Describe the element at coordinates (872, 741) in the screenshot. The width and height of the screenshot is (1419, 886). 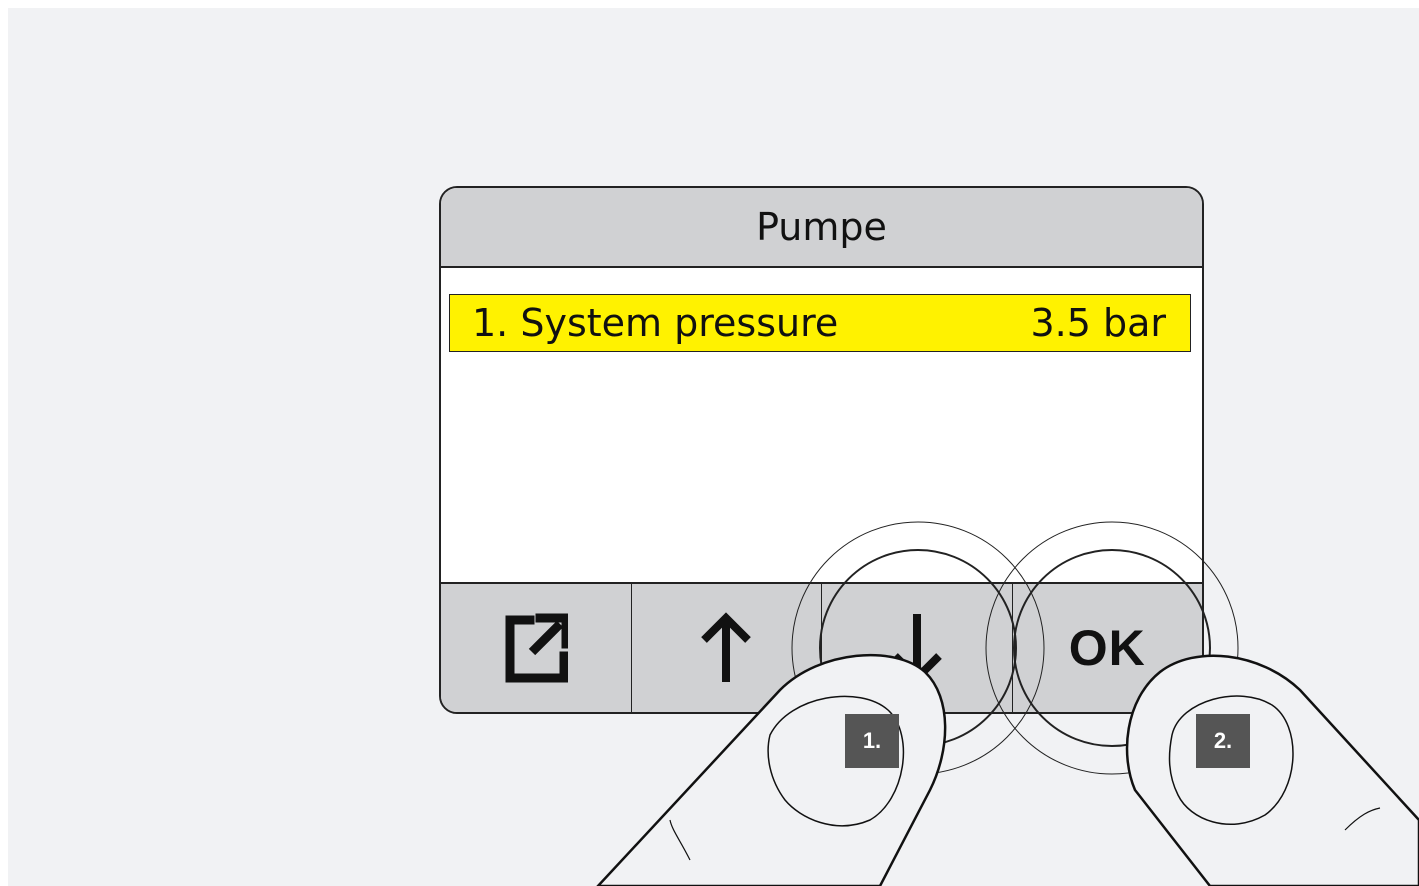
I see `step-badge-1: 1.` at that location.